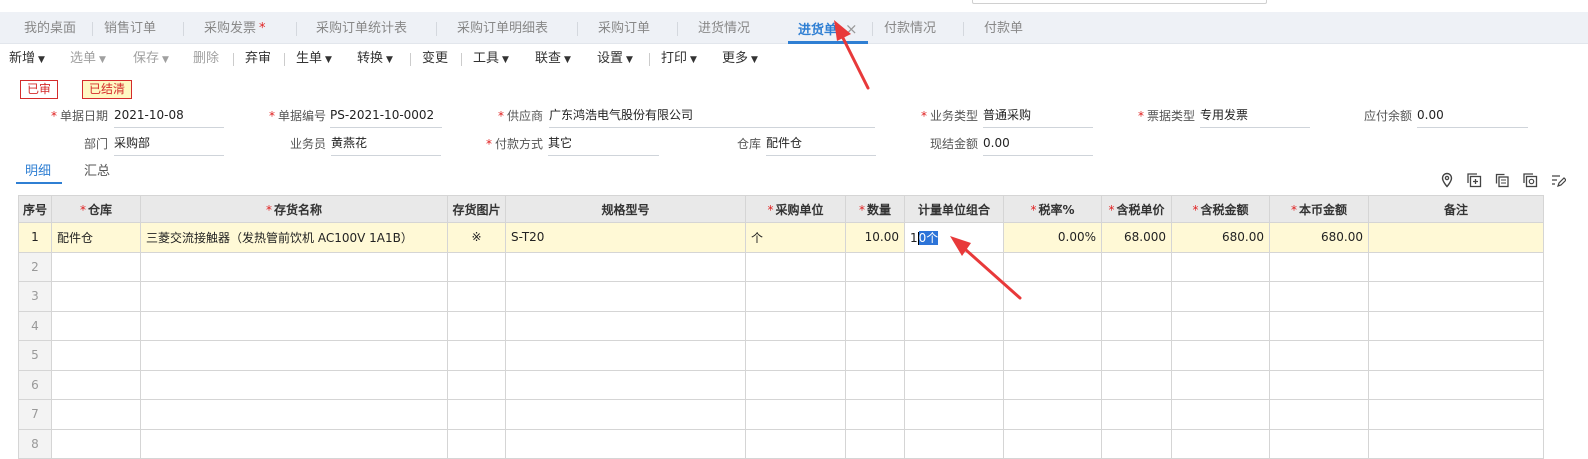 The width and height of the screenshot is (1588, 459). I want to click on row-number: 4, so click(35, 325).